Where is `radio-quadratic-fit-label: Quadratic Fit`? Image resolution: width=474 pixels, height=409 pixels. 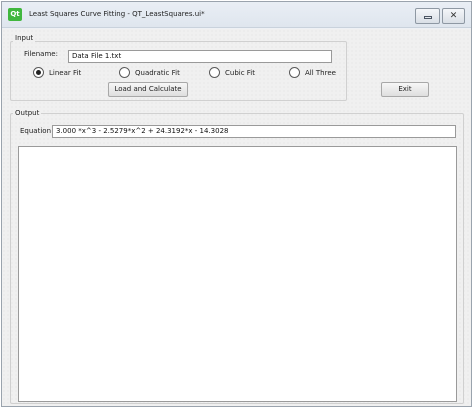
radio-quadratic-fit-label: Quadratic Fit is located at coordinates (157, 73).